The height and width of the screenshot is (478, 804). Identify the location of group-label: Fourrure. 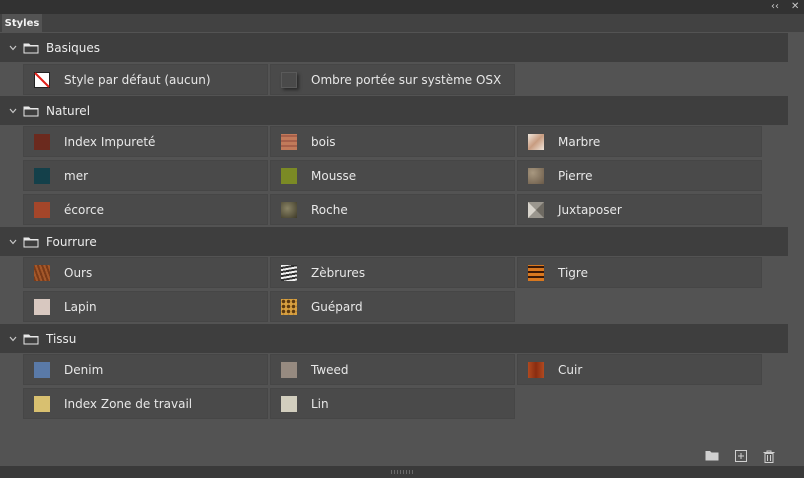
(71, 241).